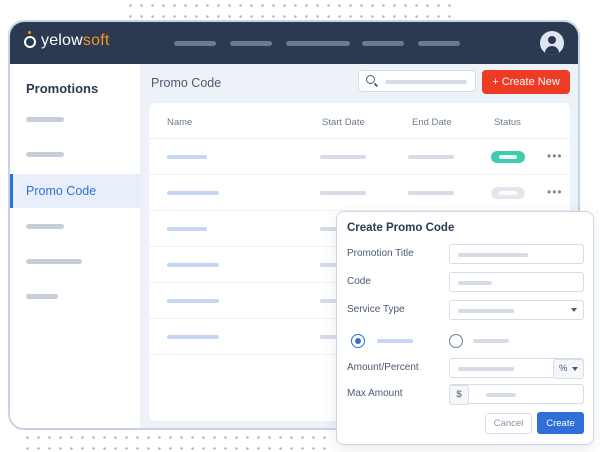  I want to click on code-field, so click(516, 282).